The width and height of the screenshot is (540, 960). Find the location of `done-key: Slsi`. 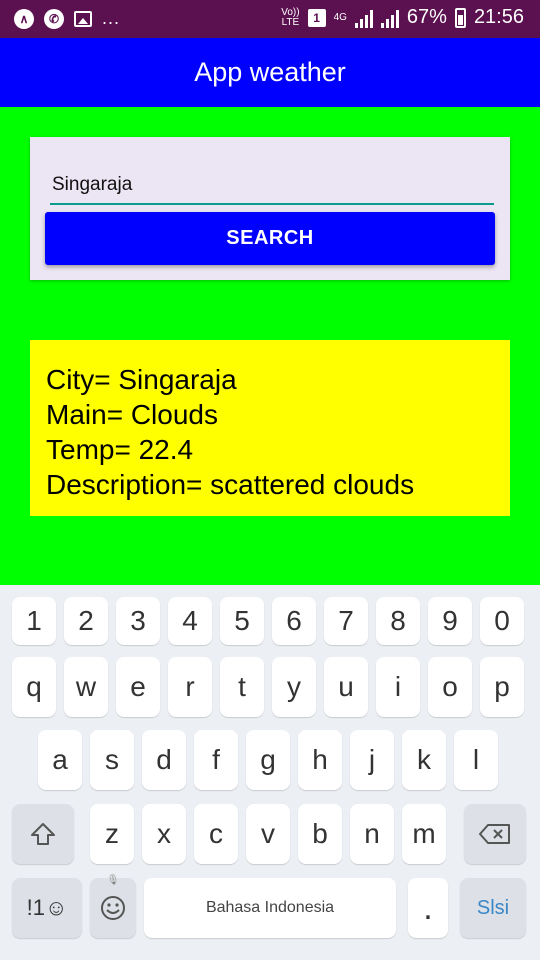

done-key: Slsi is located at coordinates (493, 908).